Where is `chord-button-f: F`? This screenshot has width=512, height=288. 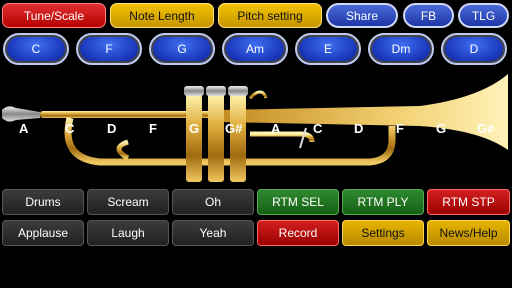
chord-button-f: F is located at coordinates (109, 49).